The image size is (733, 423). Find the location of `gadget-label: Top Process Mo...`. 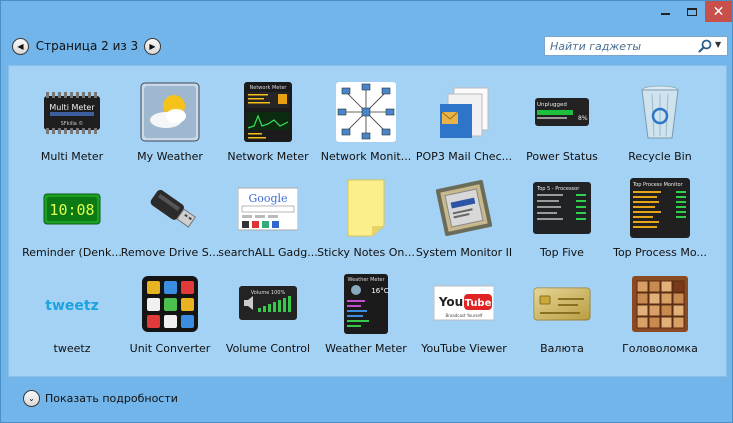

gadget-label: Top Process Mo... is located at coordinates (660, 252).